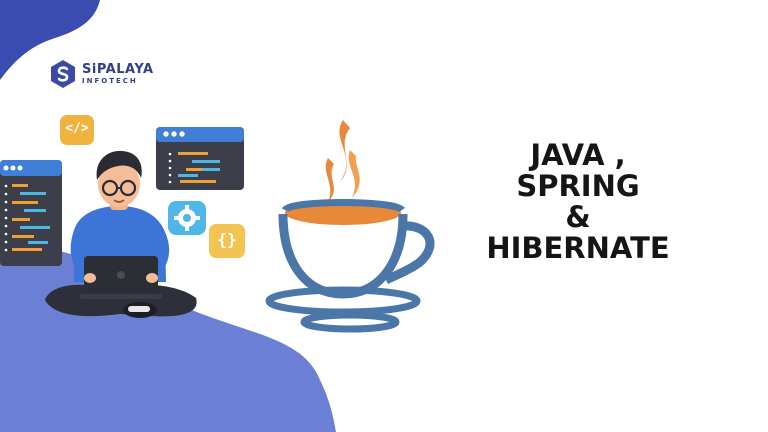  I want to click on headline: JAVA , SPRING & HIBERNATE, so click(578, 202).